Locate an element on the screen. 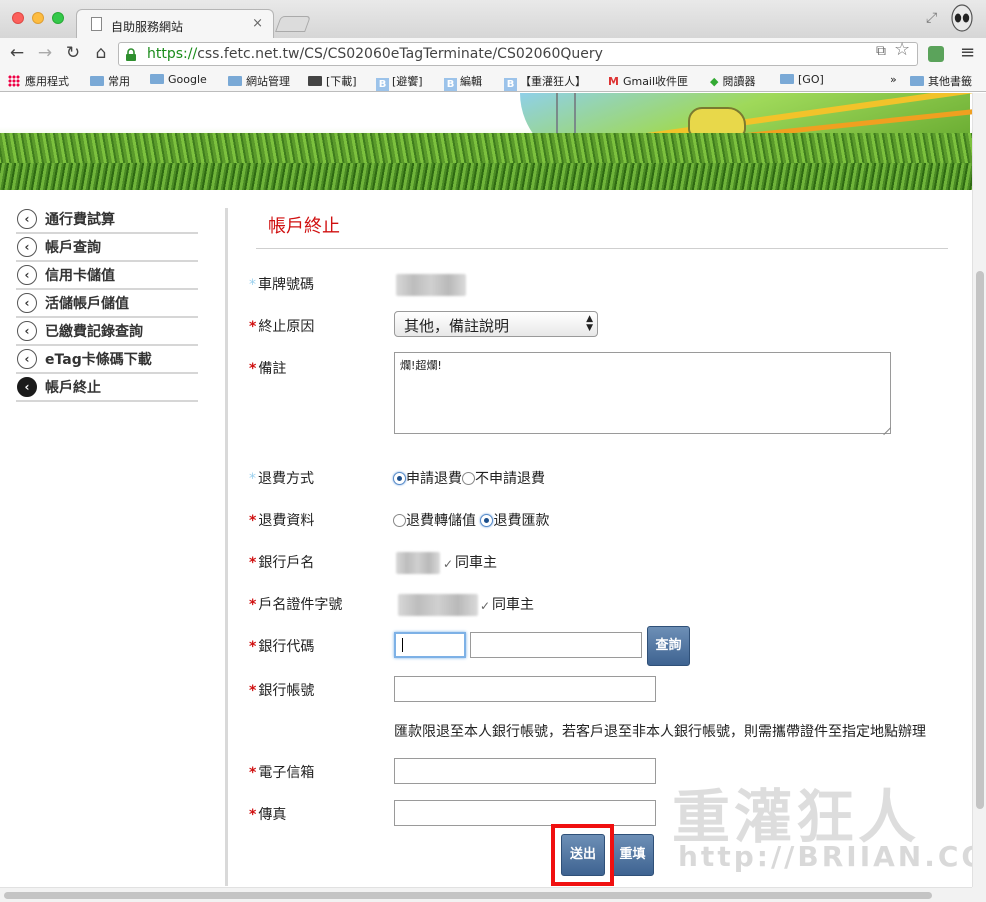 The width and height of the screenshot is (986, 902). email-input is located at coordinates (525, 771).